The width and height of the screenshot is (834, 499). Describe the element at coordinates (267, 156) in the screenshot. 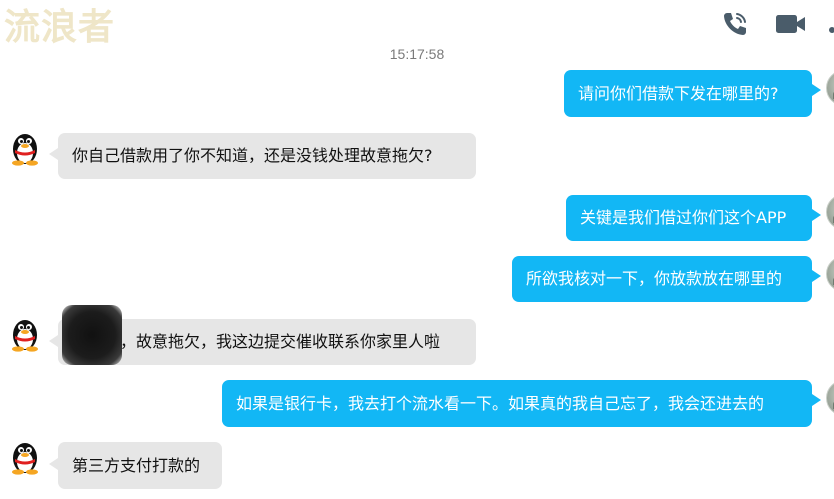

I see `message-bubble: 你自己借款用了你不知道，还是没钱处理故意拖欠?` at that location.